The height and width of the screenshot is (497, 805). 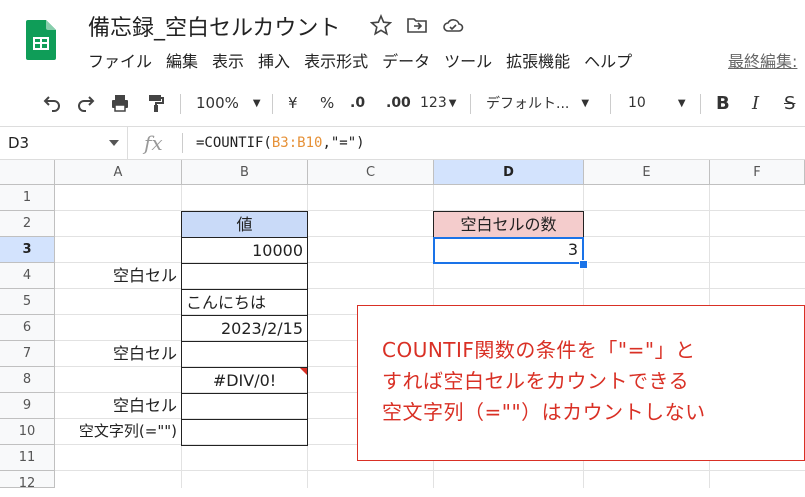 I want to click on cell-a10: 空文字列(=""), so click(x=118, y=432).